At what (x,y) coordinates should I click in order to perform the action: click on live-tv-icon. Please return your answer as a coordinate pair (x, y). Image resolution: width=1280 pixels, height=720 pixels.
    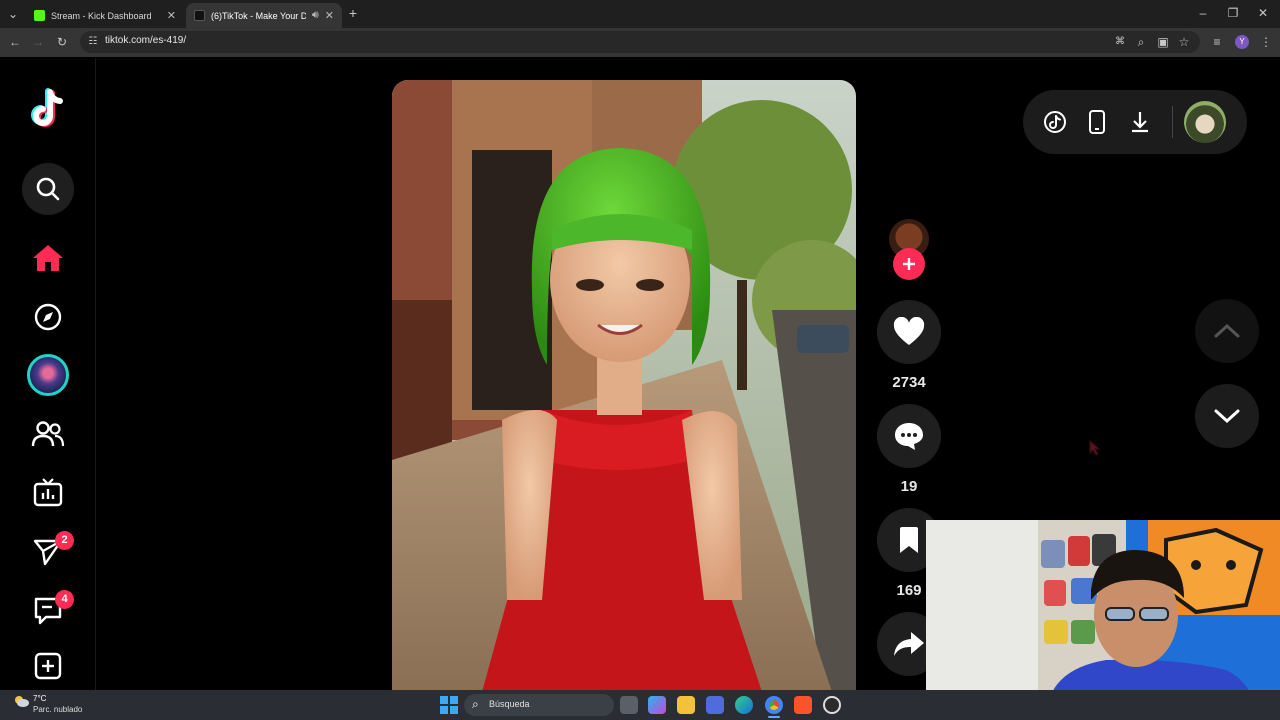
    Looking at the image, I should click on (48, 492).